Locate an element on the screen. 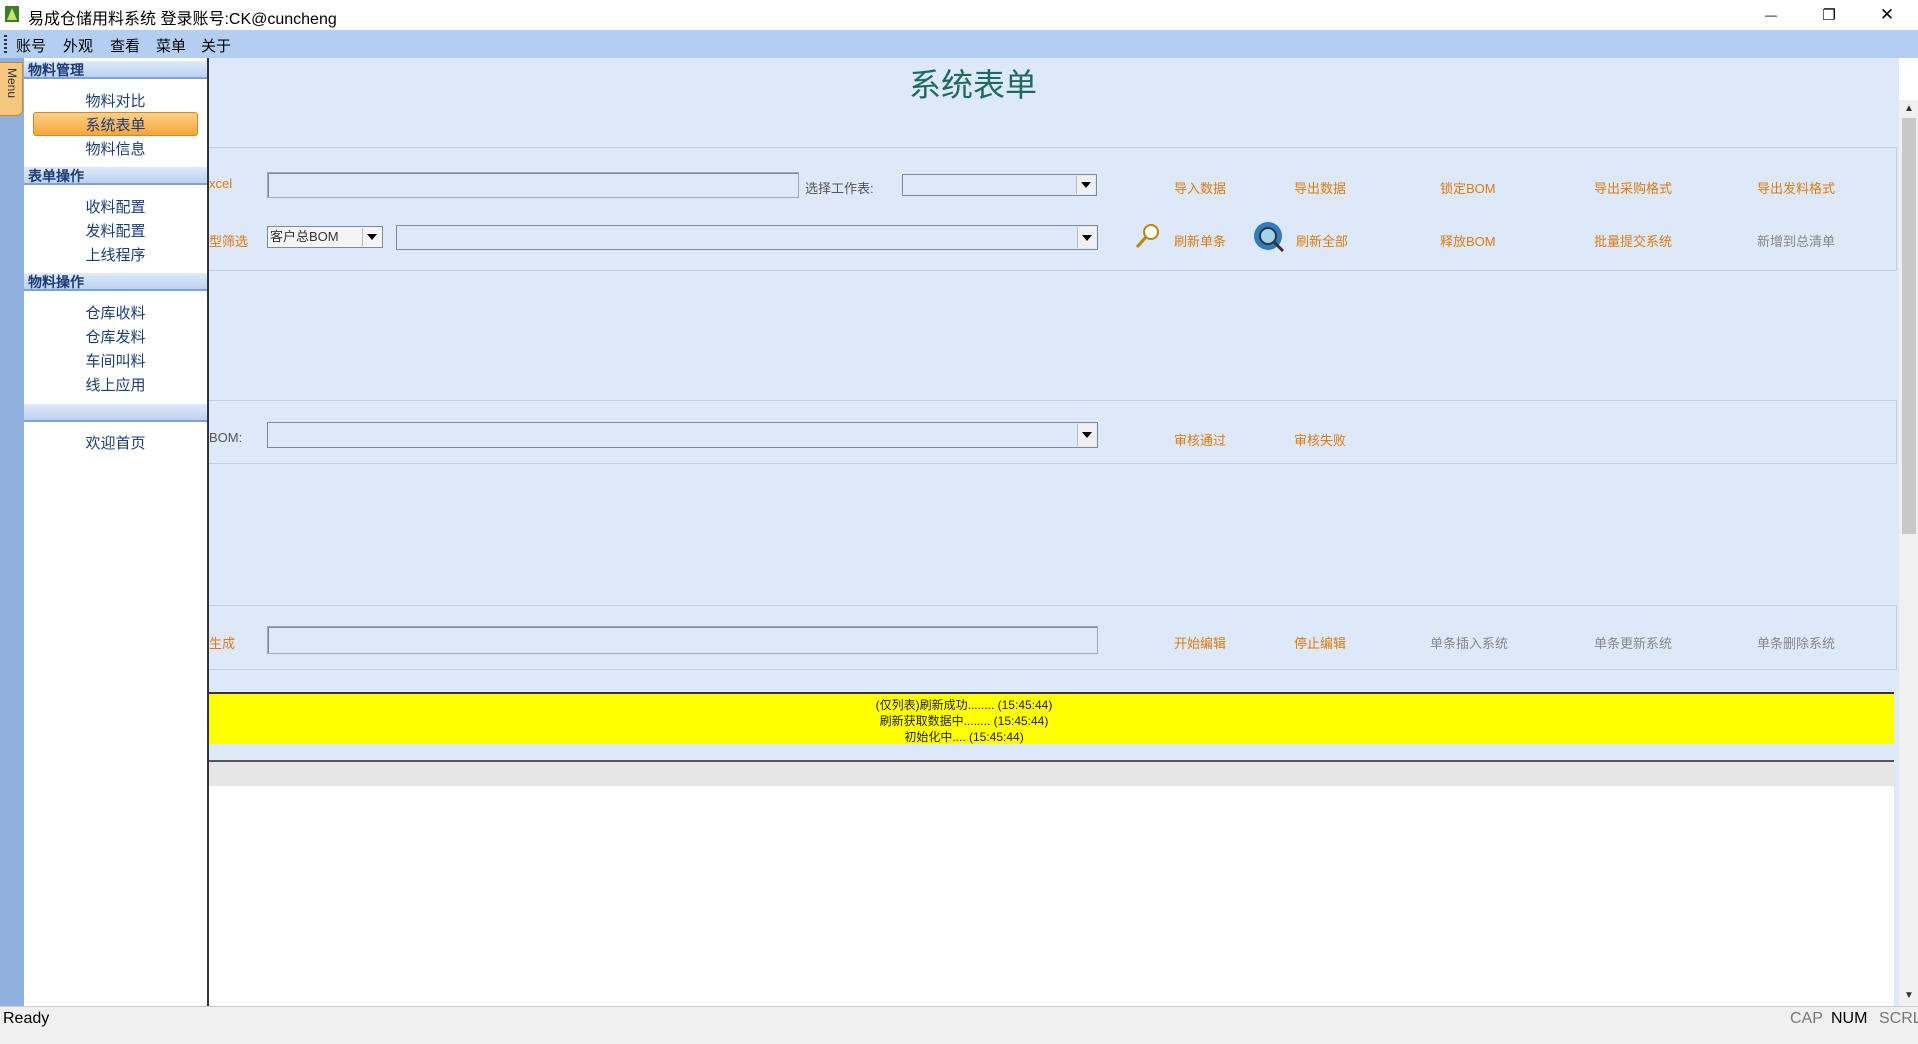 This screenshot has width=1918, height=1044. worksheet-label: 选择工作表: is located at coordinates (839, 188).